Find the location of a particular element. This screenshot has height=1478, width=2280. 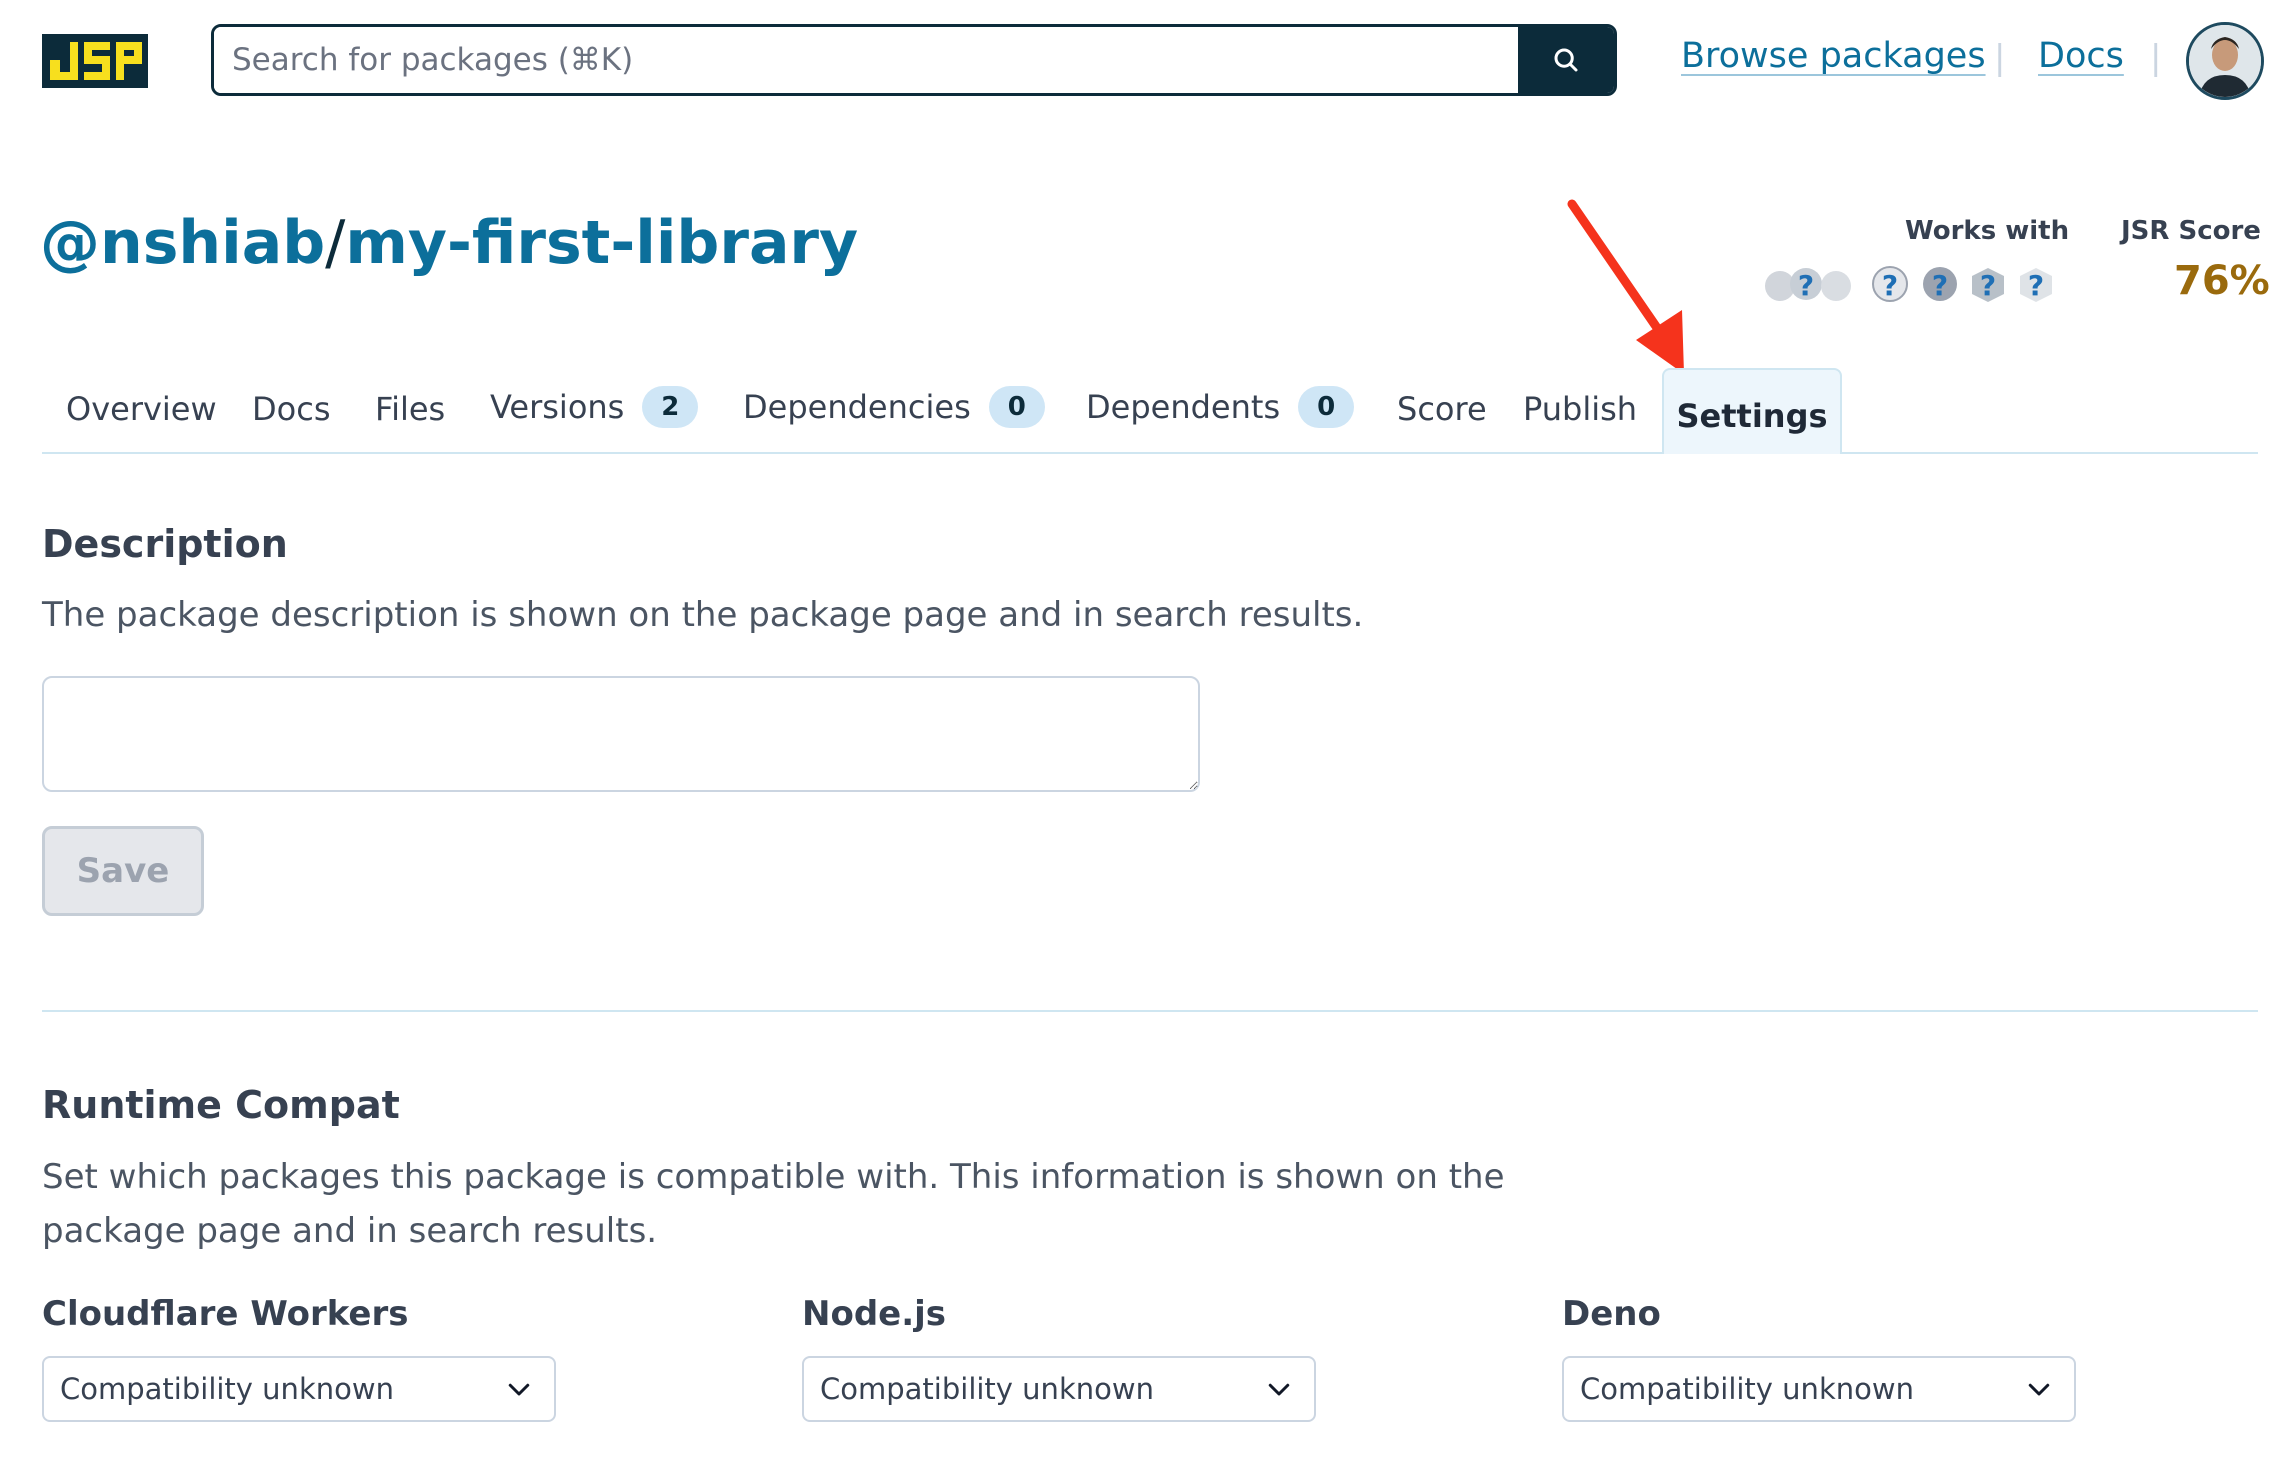

search-icon is located at coordinates (1566, 60).